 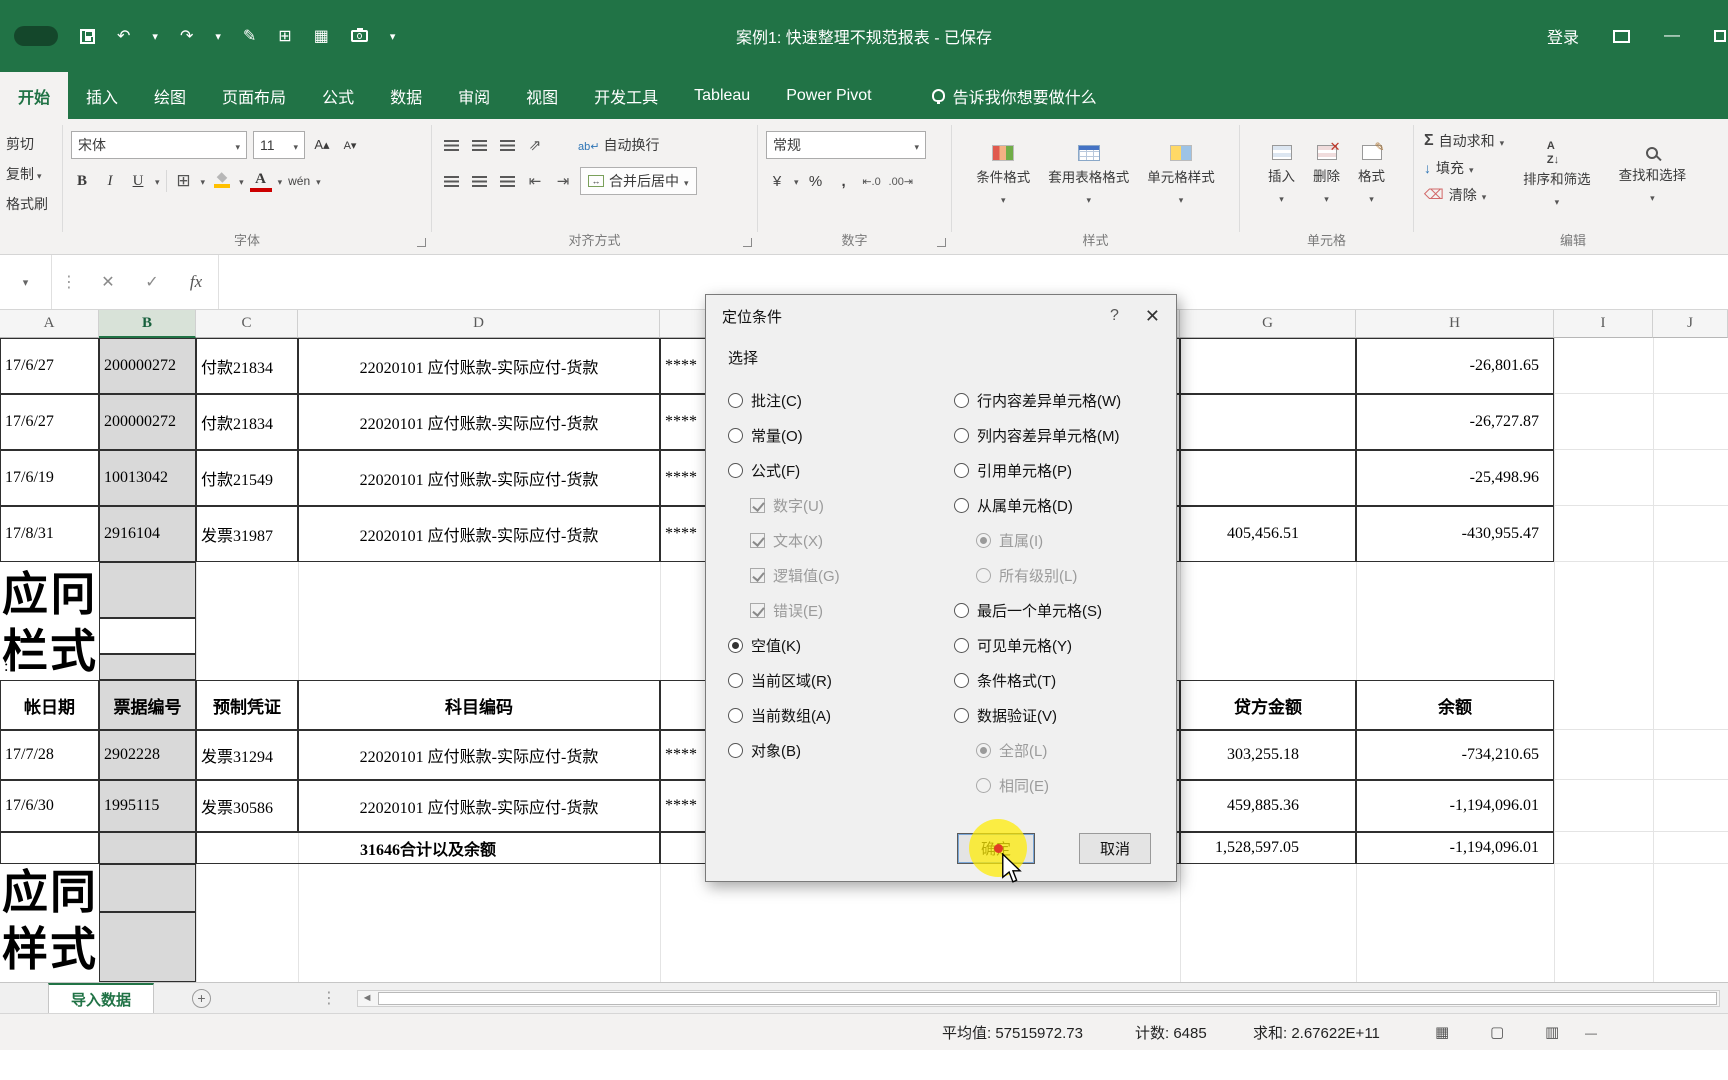 I want to click on header-doc-number: 票据编号, so click(x=147, y=705).